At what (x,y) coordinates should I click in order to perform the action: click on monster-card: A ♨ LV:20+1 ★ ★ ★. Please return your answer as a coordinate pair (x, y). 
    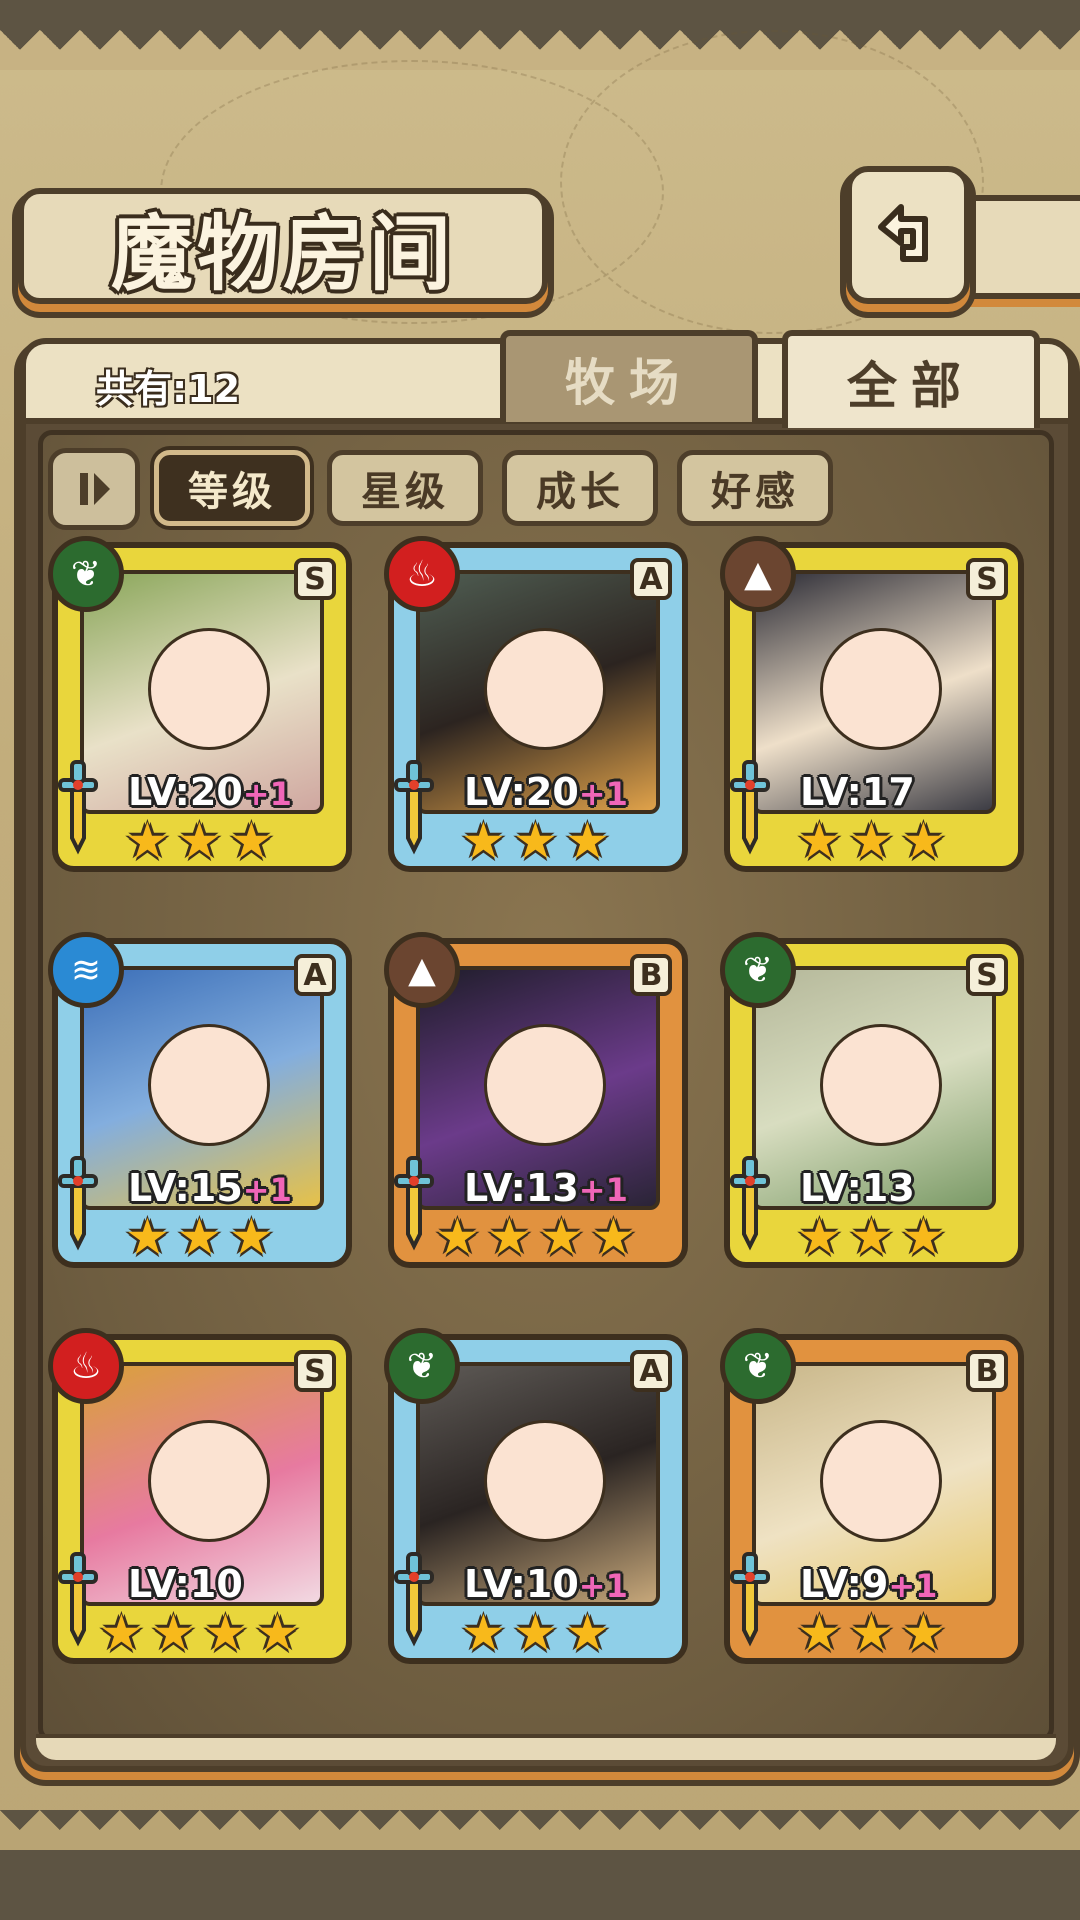
    Looking at the image, I should click on (536, 704).